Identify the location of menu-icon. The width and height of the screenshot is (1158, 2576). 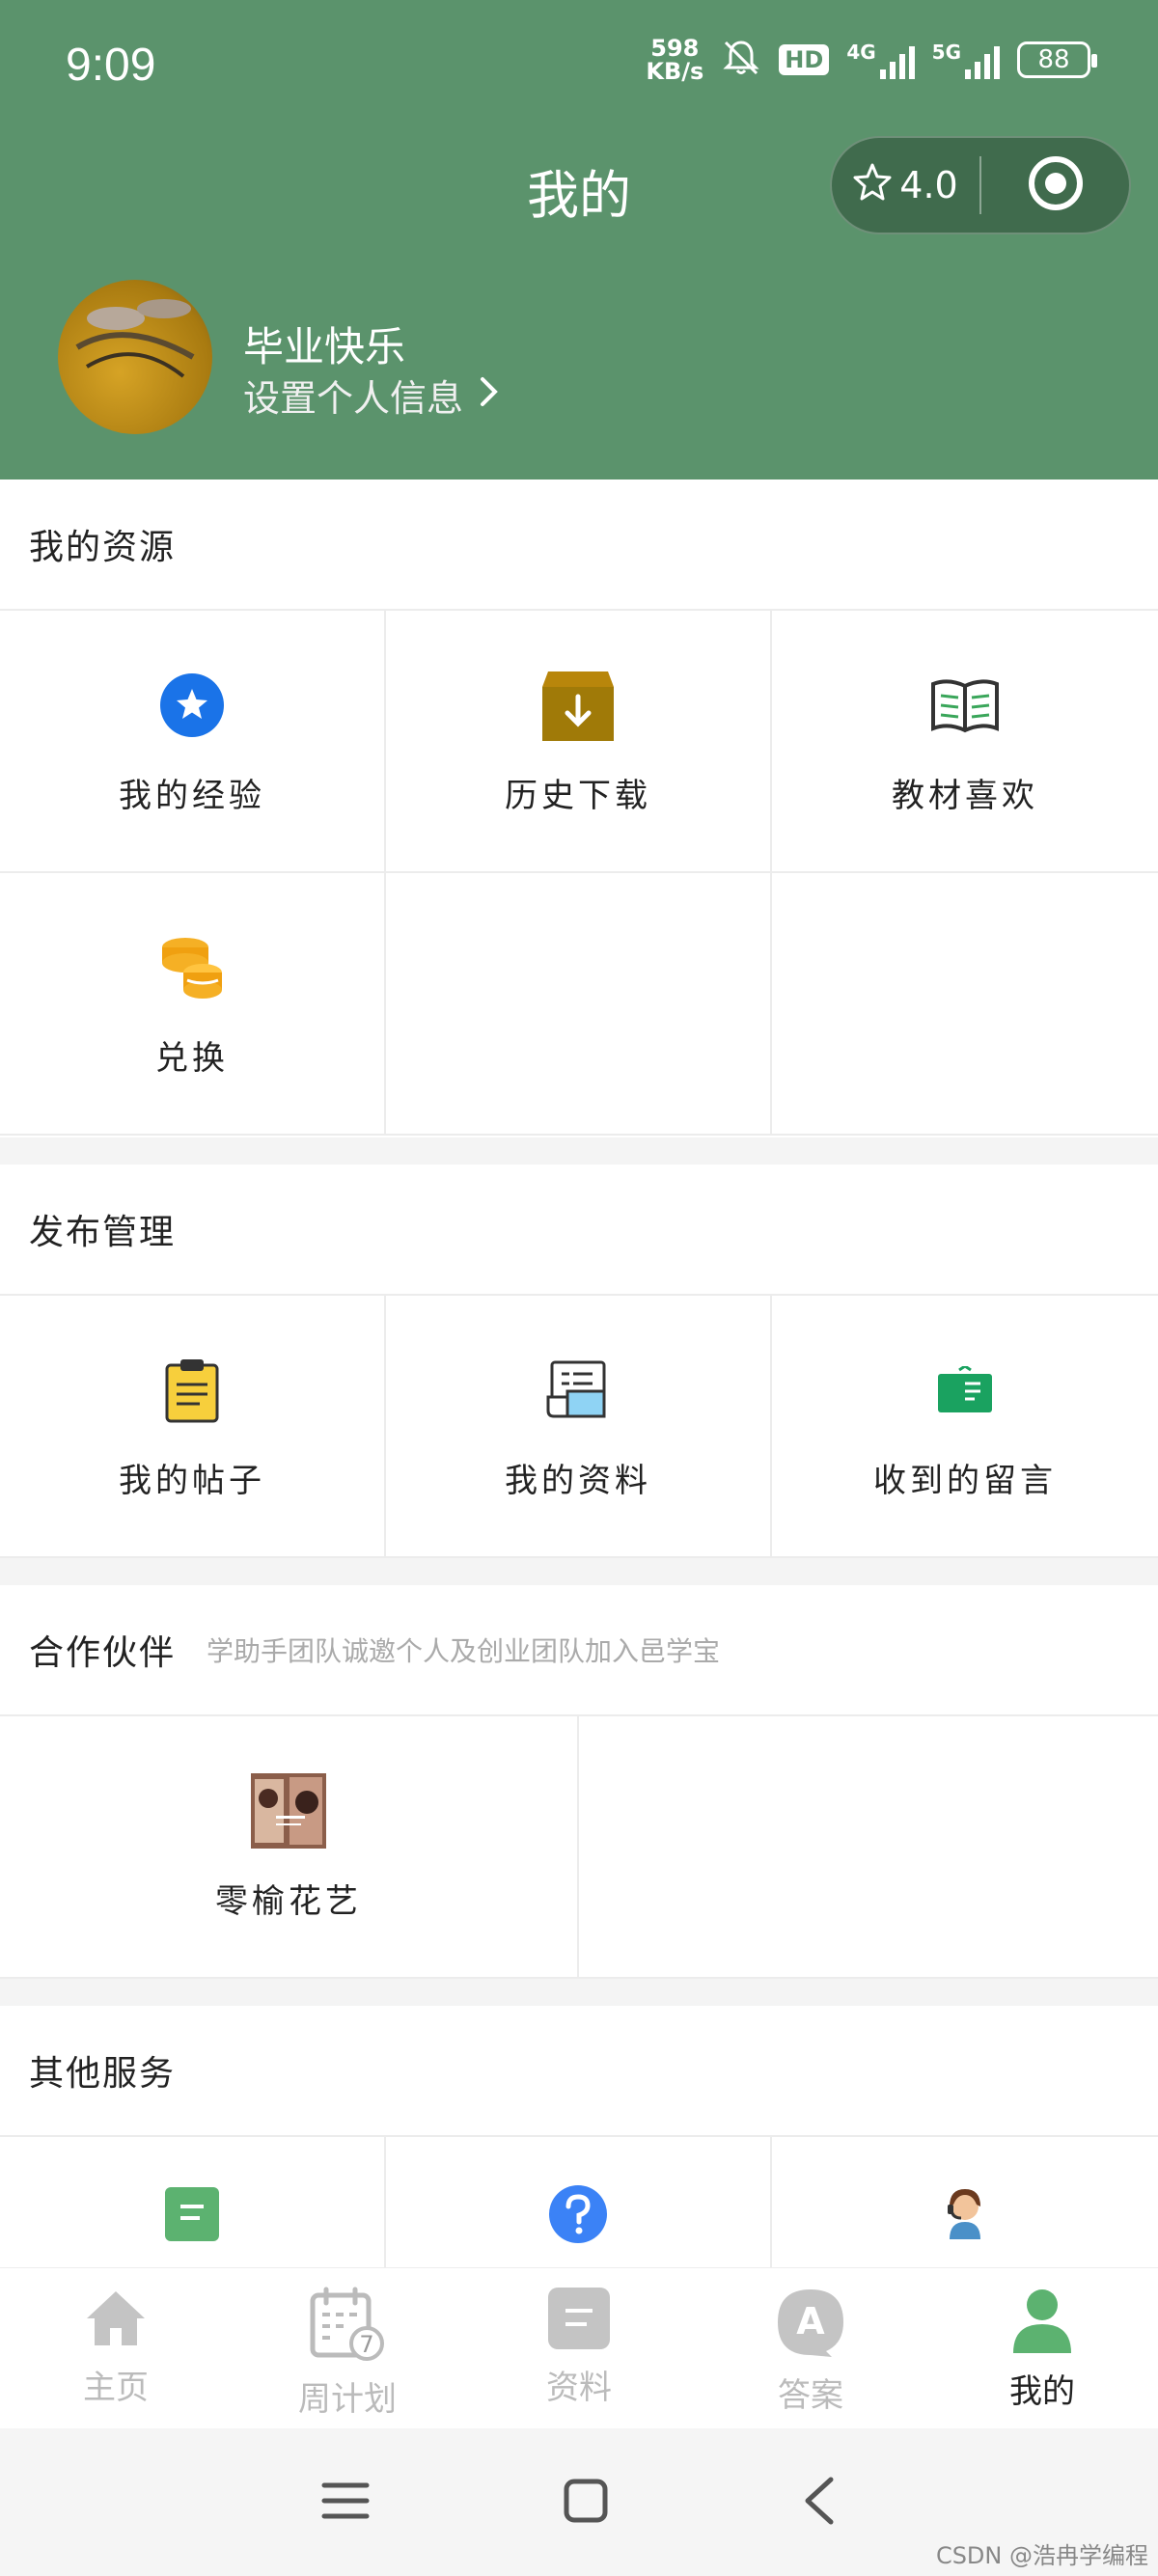
(345, 2503).